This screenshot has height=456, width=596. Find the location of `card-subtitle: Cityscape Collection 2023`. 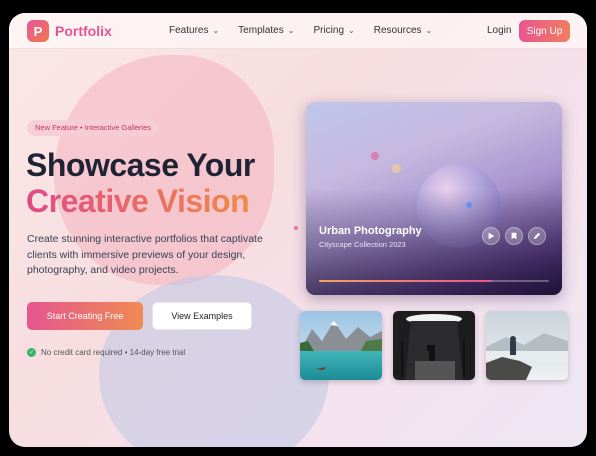

card-subtitle: Cityscape Collection 2023 is located at coordinates (362, 244).